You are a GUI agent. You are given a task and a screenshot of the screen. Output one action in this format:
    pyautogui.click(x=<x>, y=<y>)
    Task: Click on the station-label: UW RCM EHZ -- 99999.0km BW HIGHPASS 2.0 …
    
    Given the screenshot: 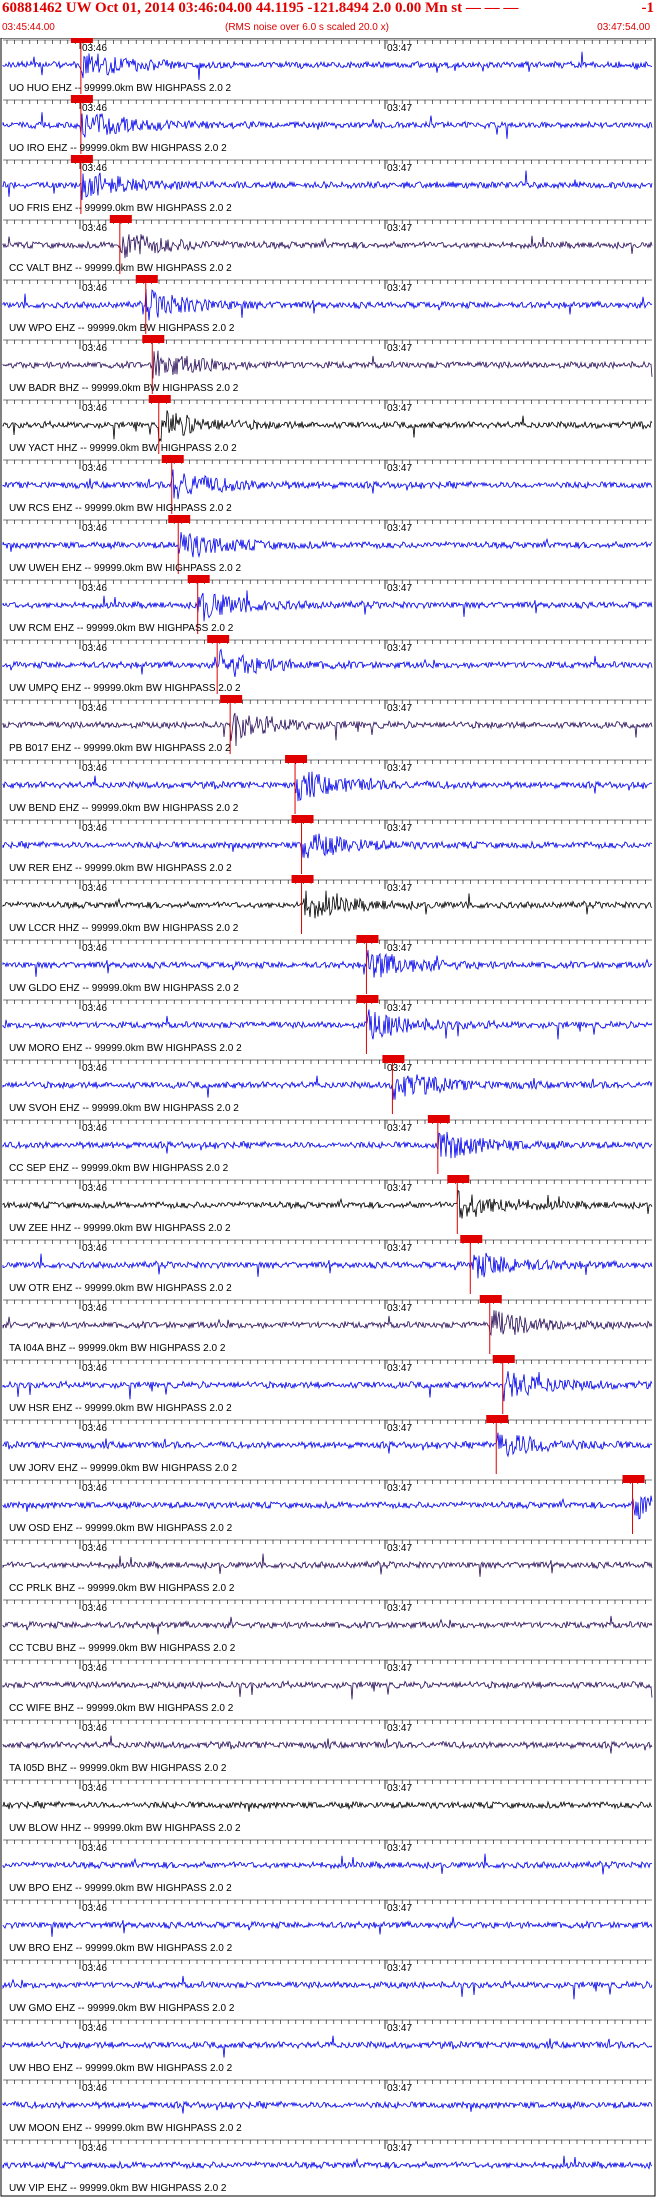 What is the action you would take?
    pyautogui.click(x=121, y=628)
    